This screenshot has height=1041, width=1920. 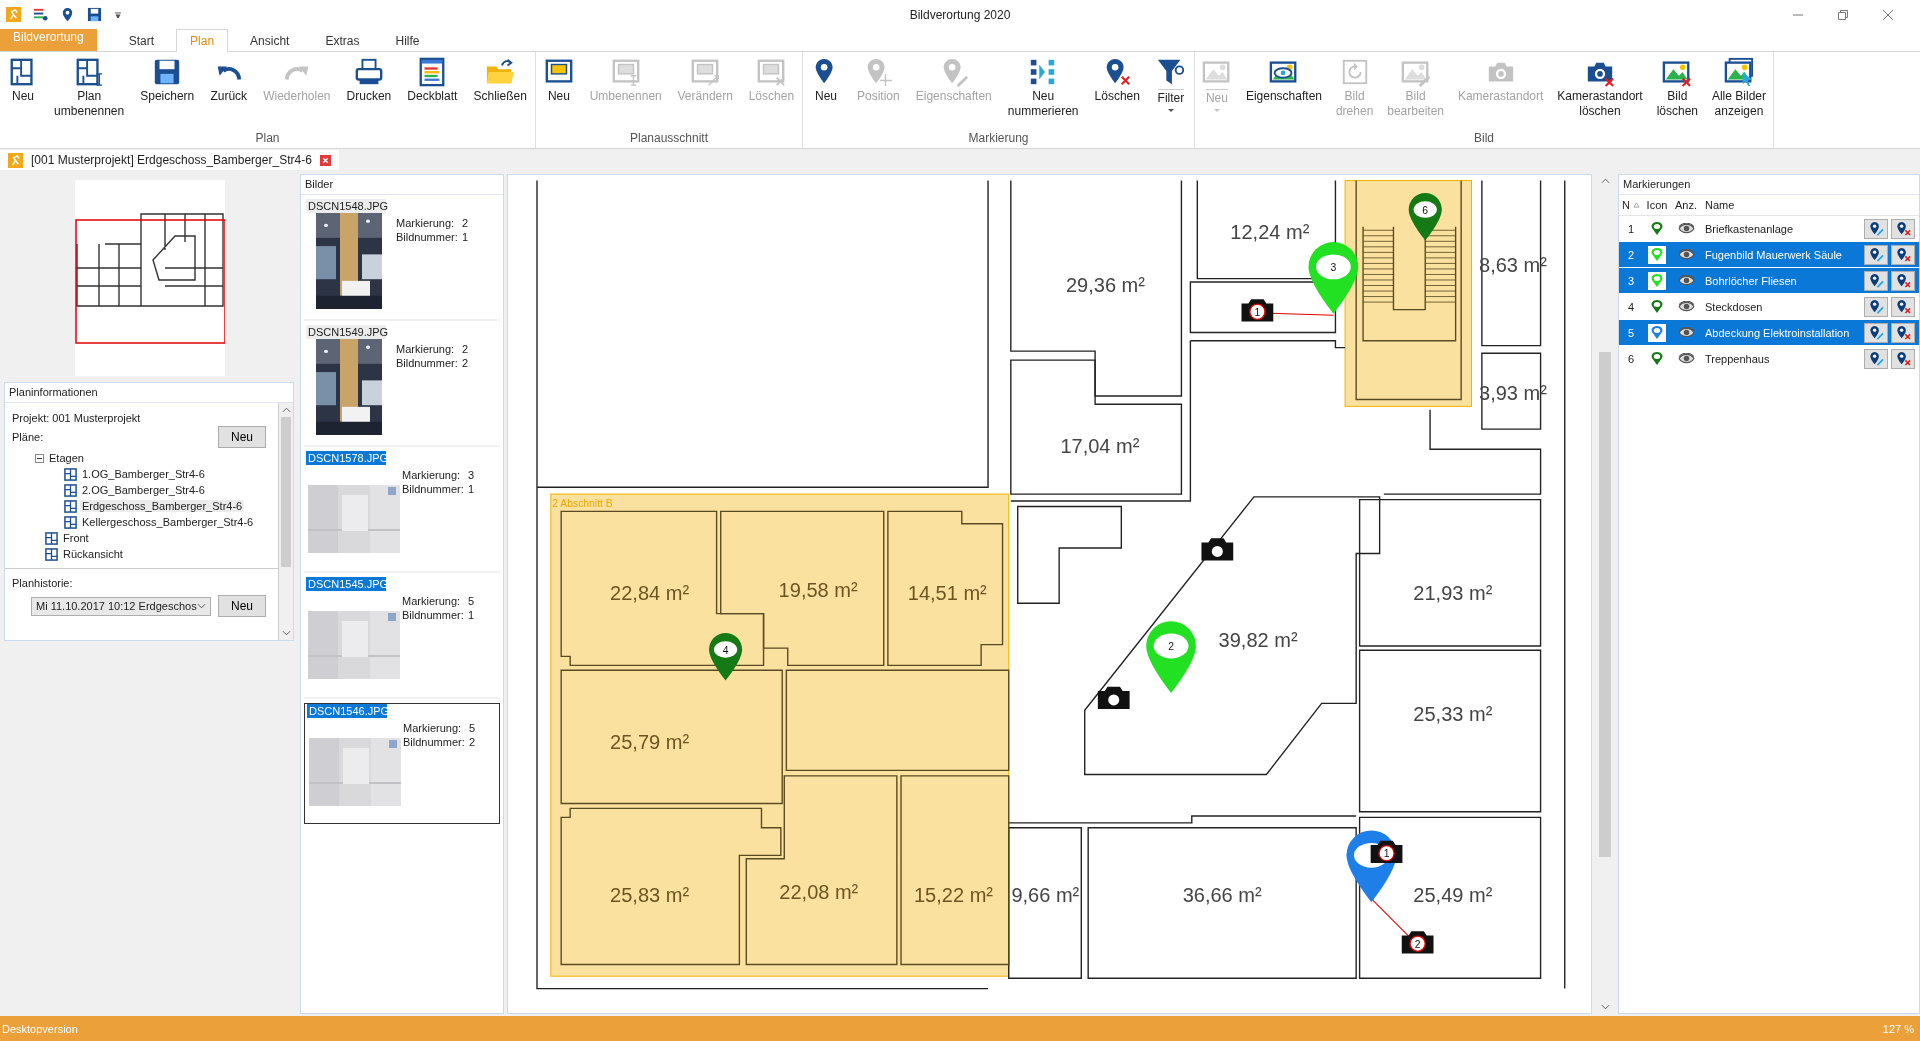 I want to click on tree-item: 1.OG_Bamberger_Str4-6, so click(x=143, y=474).